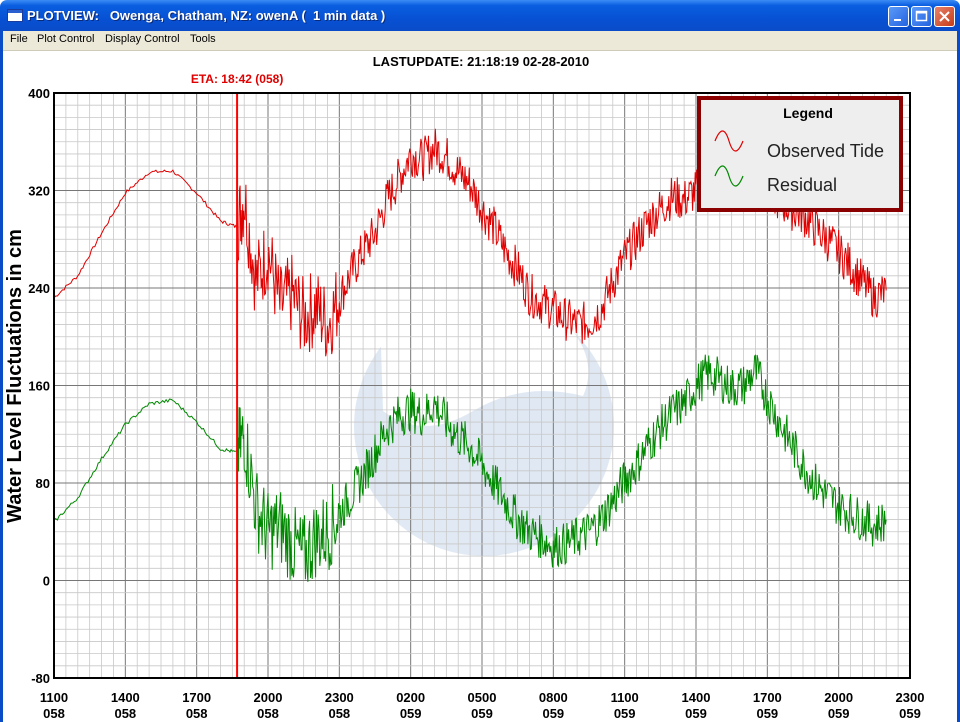 The height and width of the screenshot is (722, 960). What do you see at coordinates (39, 288) in the screenshot?
I see `y-tick-label: 240` at bounding box center [39, 288].